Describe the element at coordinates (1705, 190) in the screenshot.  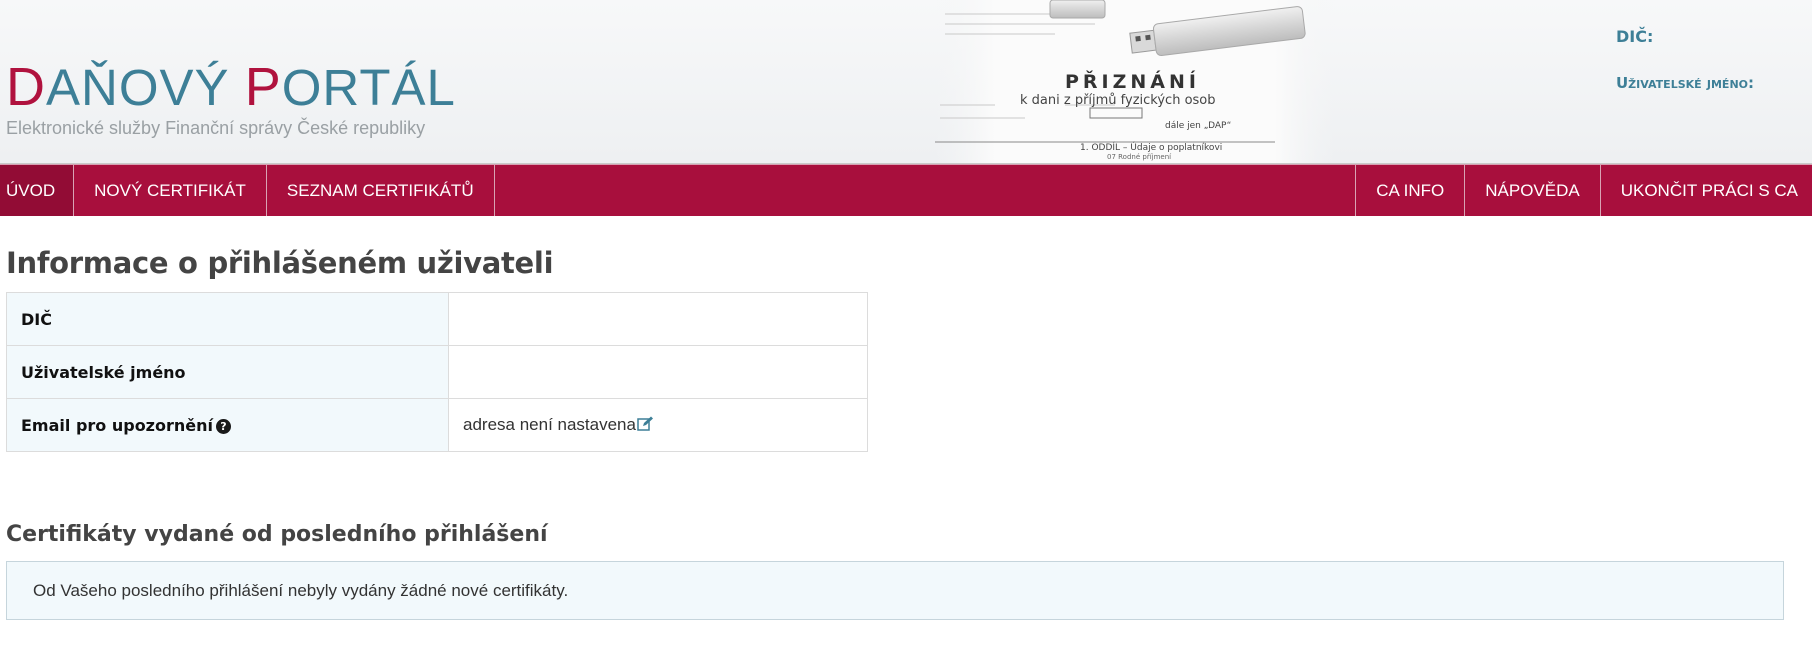
I see `nav-item-ukoncit-praci: UKONČIT PRÁCI S CA` at that location.